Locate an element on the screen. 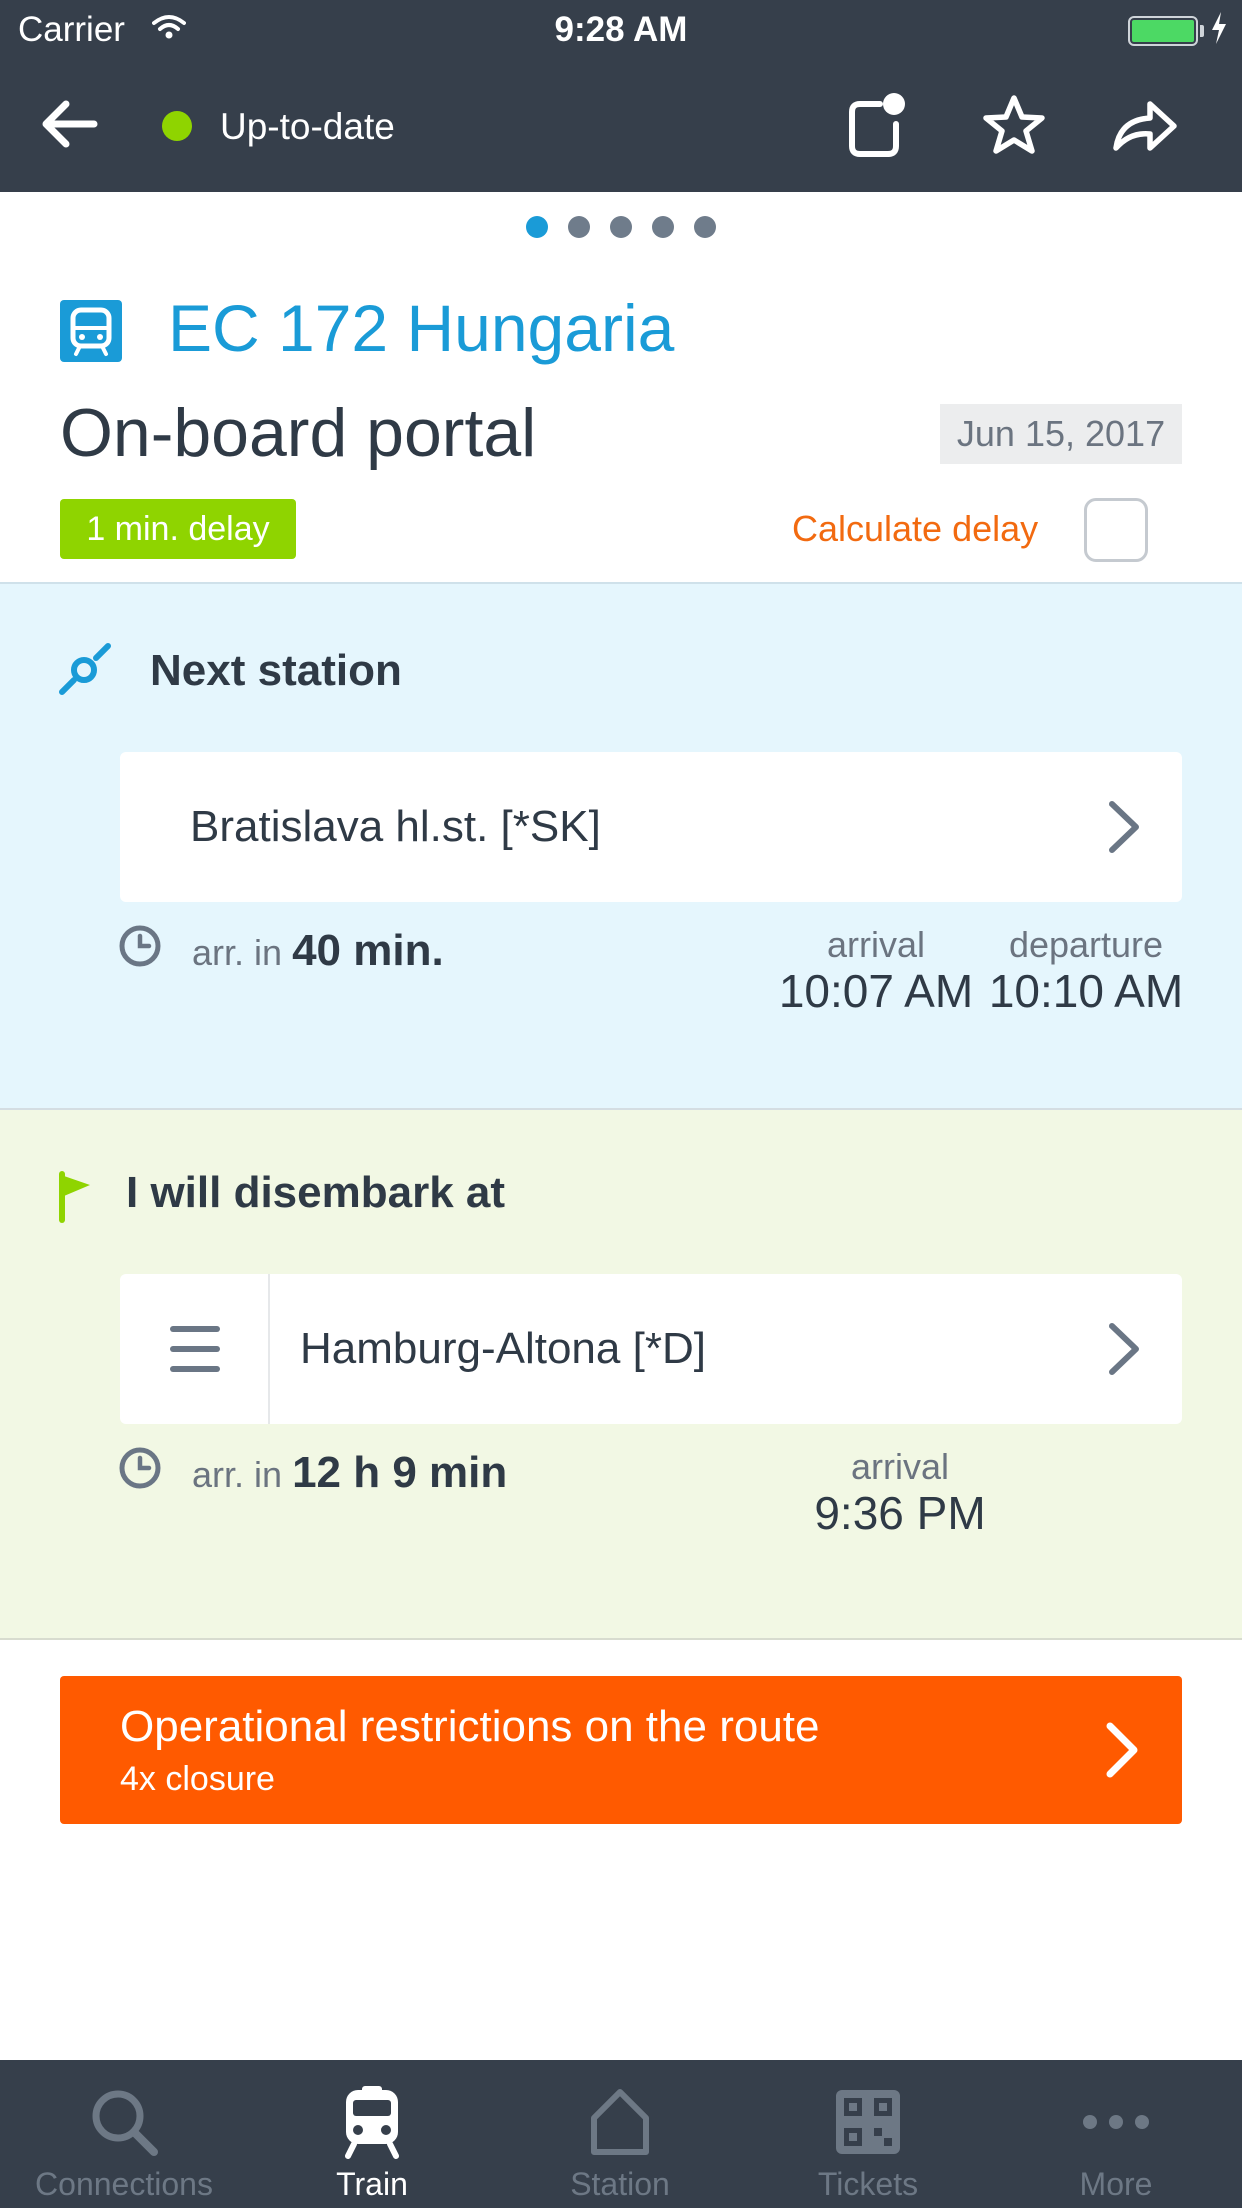 The height and width of the screenshot is (2208, 1242). menu-icon is located at coordinates (195, 1349).